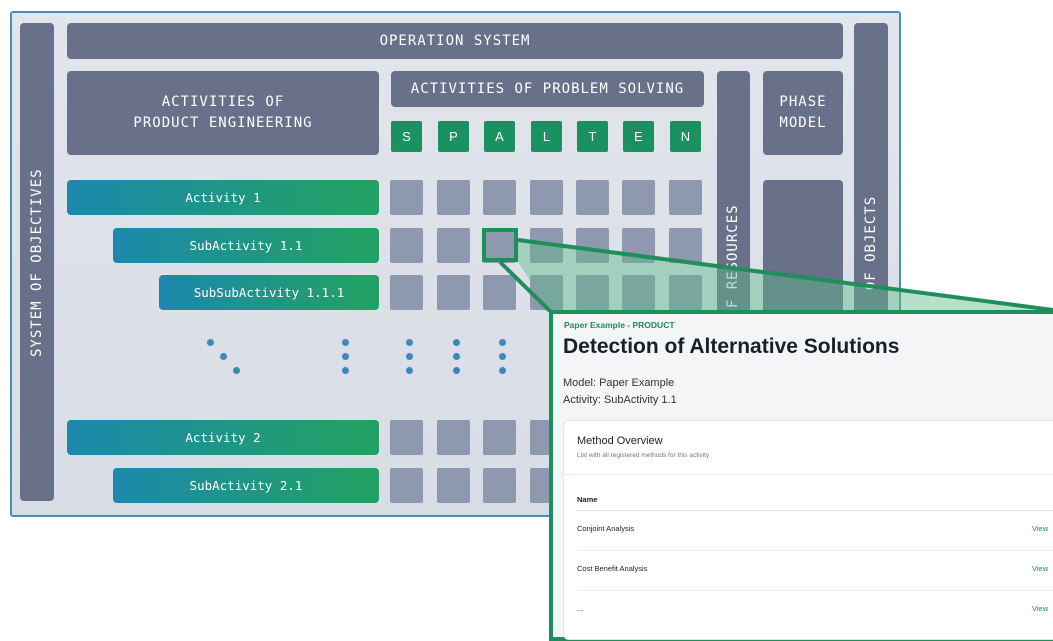 The width and height of the screenshot is (1053, 641). What do you see at coordinates (500, 245) in the screenshot?
I see `selected-cell-highlight` at bounding box center [500, 245].